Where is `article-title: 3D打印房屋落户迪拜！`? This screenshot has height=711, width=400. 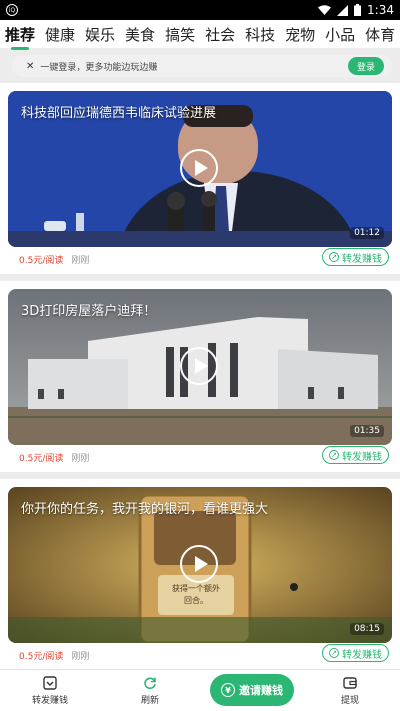 article-title: 3D打印房屋落户迪拜！ is located at coordinates (89, 311).